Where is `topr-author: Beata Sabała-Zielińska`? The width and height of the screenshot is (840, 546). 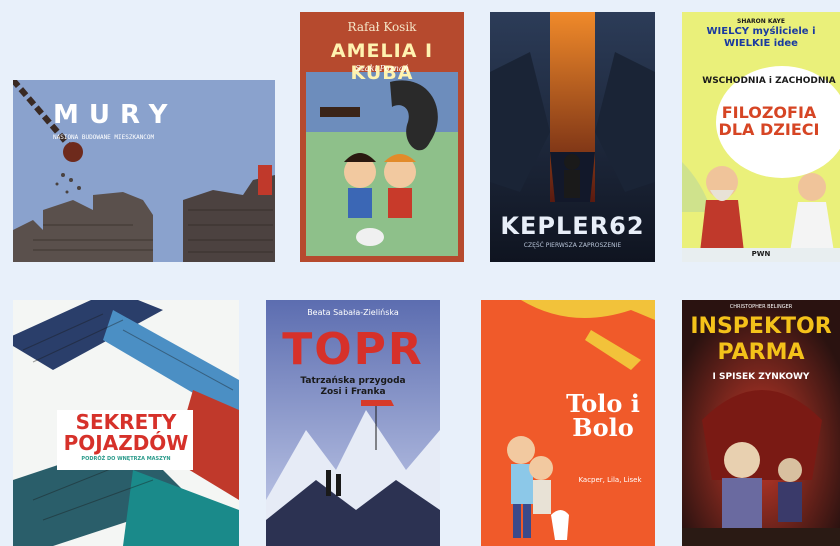
topr-author: Beata Sabała-Zielińska is located at coordinates (353, 312).